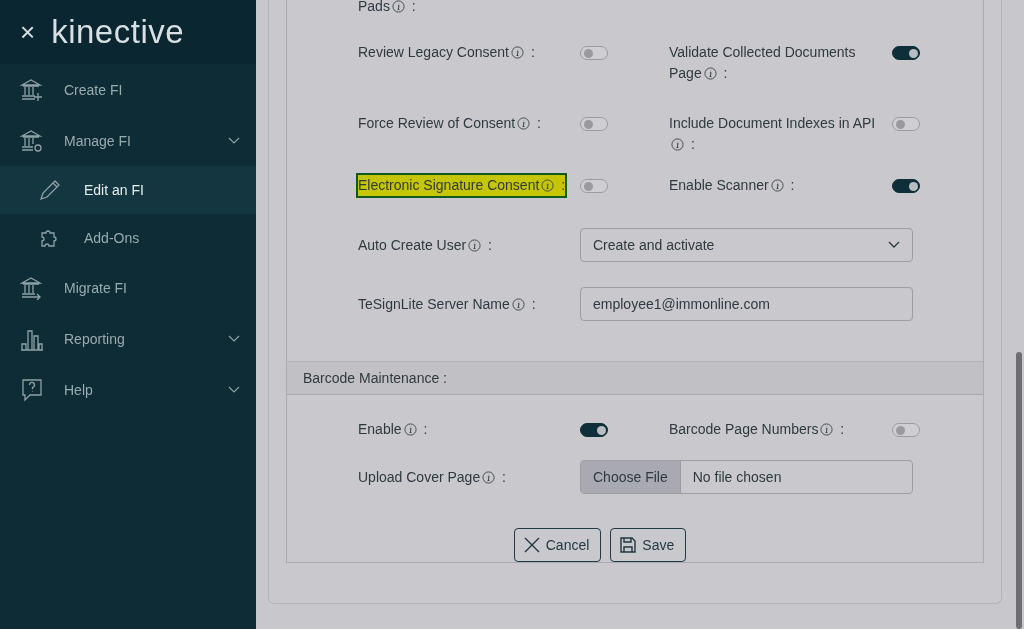 The height and width of the screenshot is (629, 1024). Describe the element at coordinates (557, 545) in the screenshot. I see `cancel-button: Cancel` at that location.